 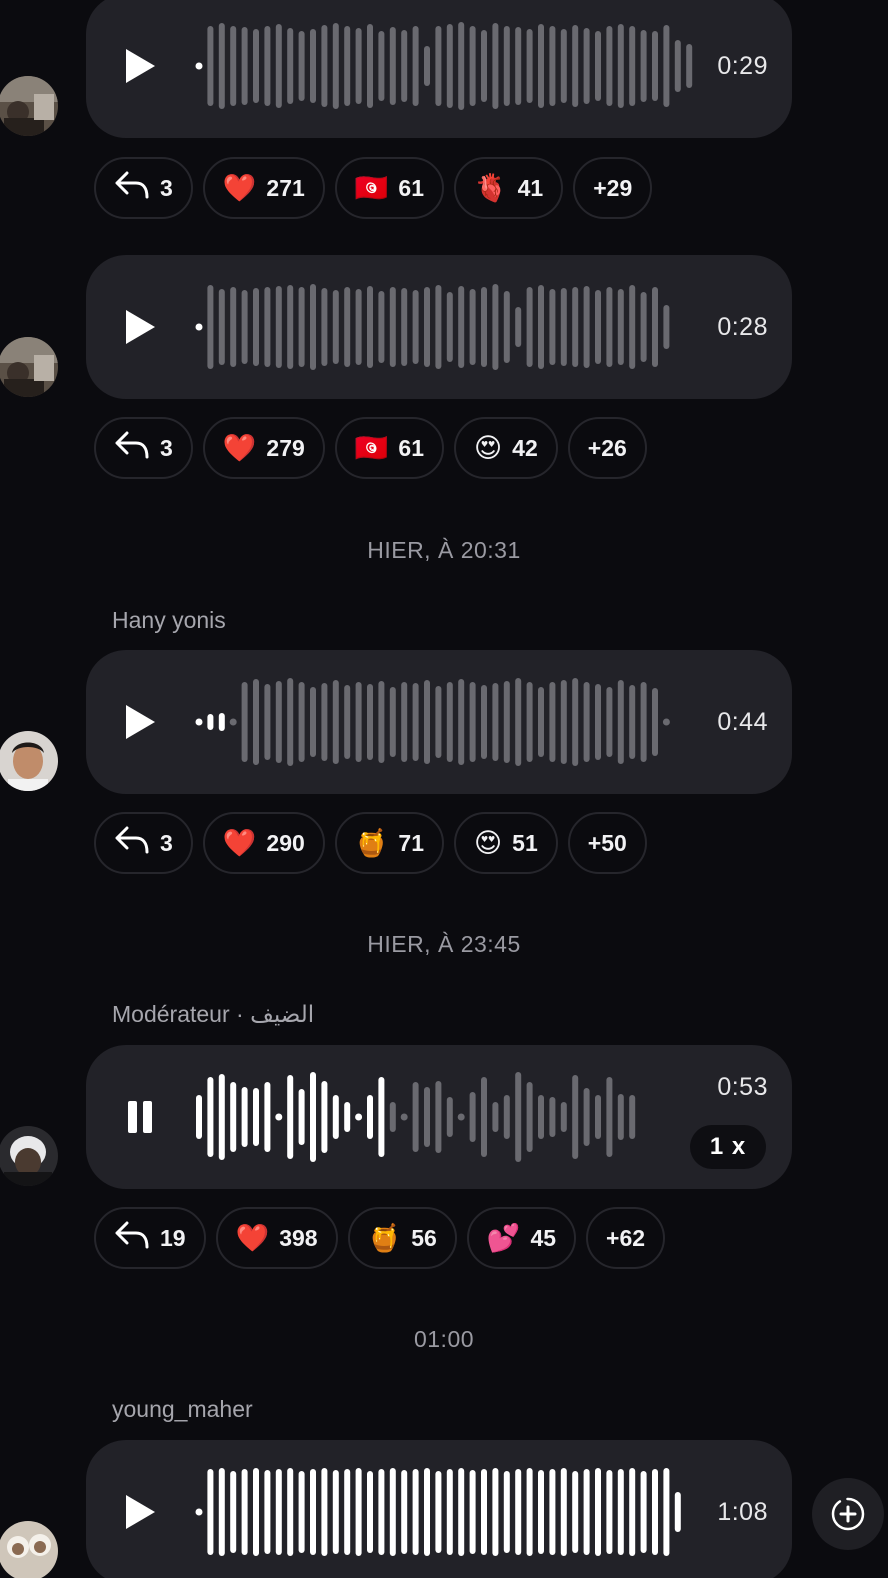 I want to click on reactions-row: 19 ❤️ 398 🍯 56 💕 45 +62, so click(x=380, y=1238).